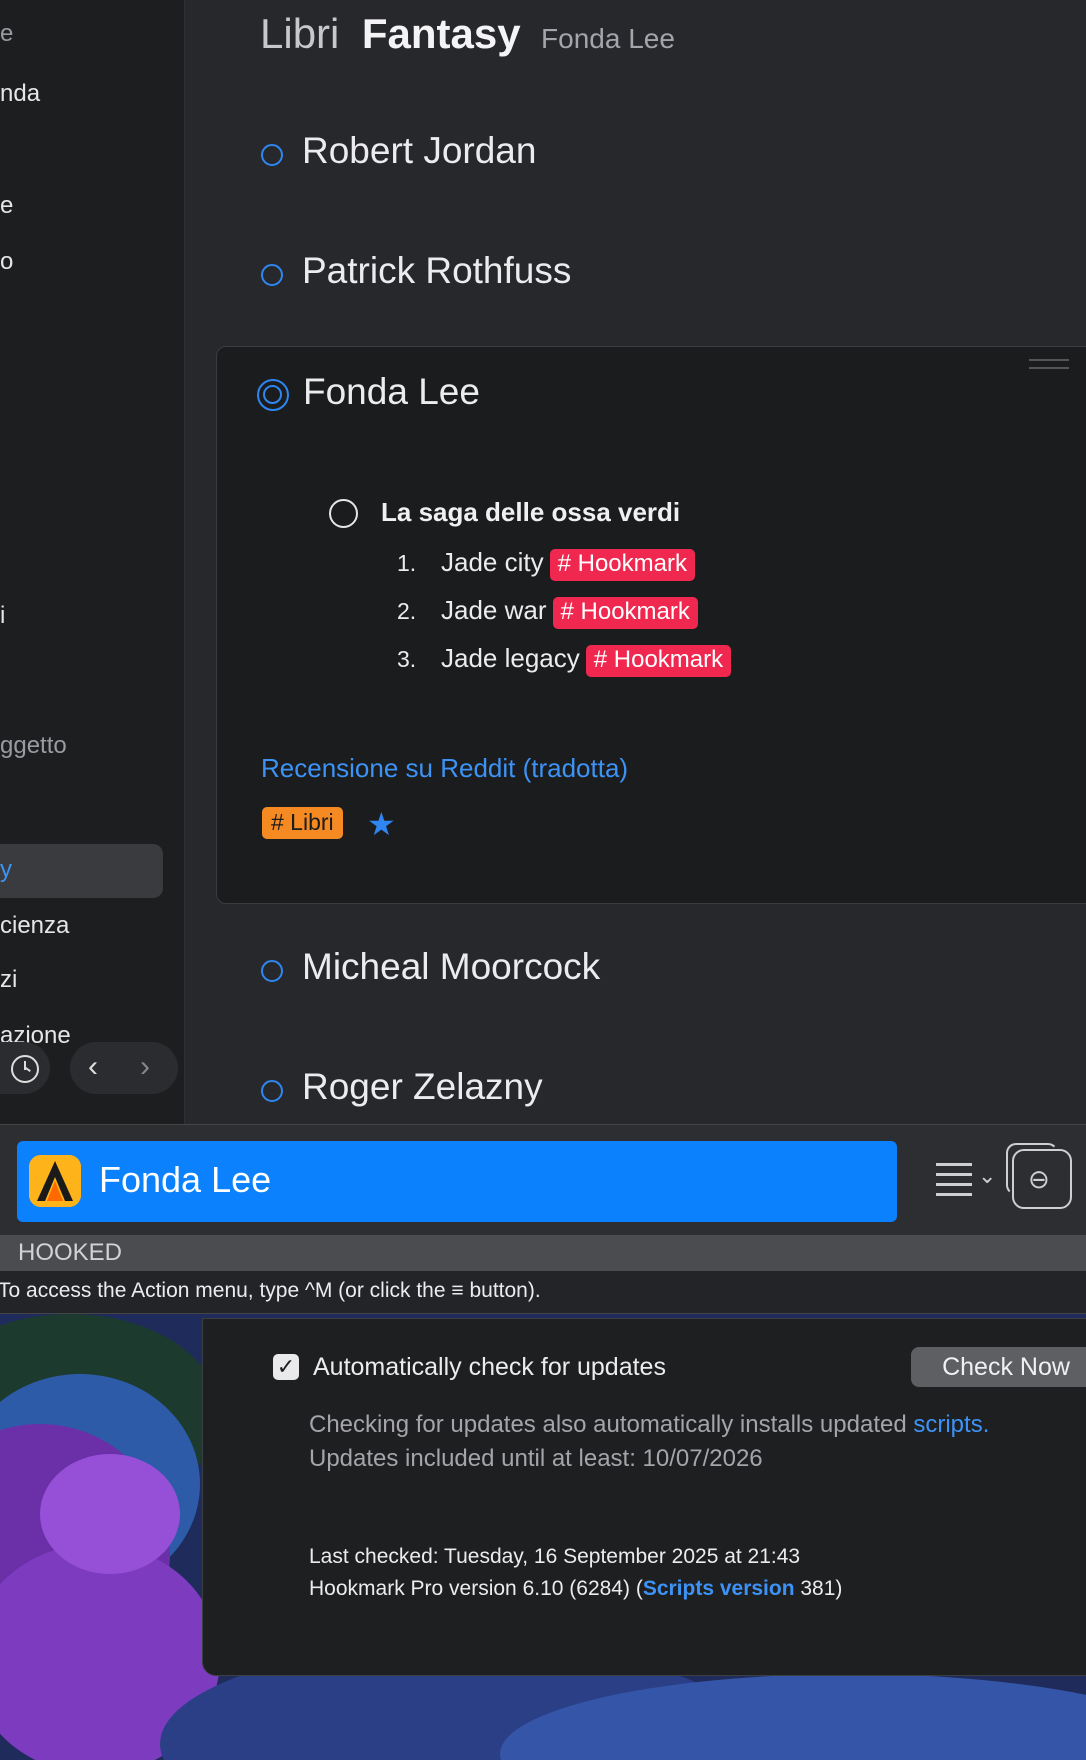 This screenshot has height=1760, width=1086. What do you see at coordinates (436, 271) in the screenshot?
I see `author-item: Patrick Rothfuss` at bounding box center [436, 271].